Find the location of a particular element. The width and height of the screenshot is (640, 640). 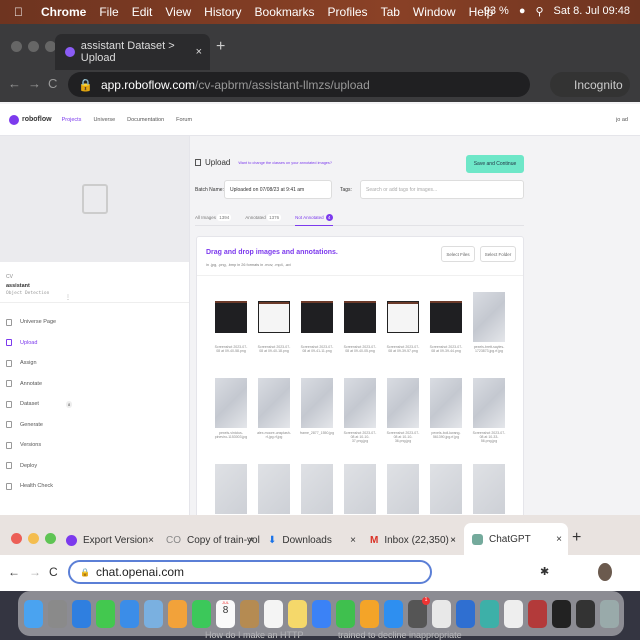

menu-view: View is located at coordinates (178, 12).